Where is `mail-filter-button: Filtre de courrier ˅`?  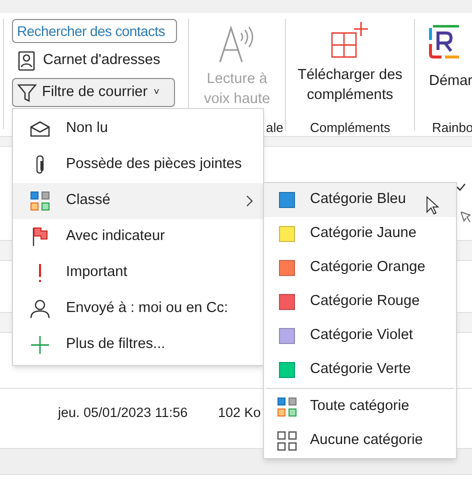 mail-filter-button: Filtre de courrier ˅ is located at coordinates (93, 92).